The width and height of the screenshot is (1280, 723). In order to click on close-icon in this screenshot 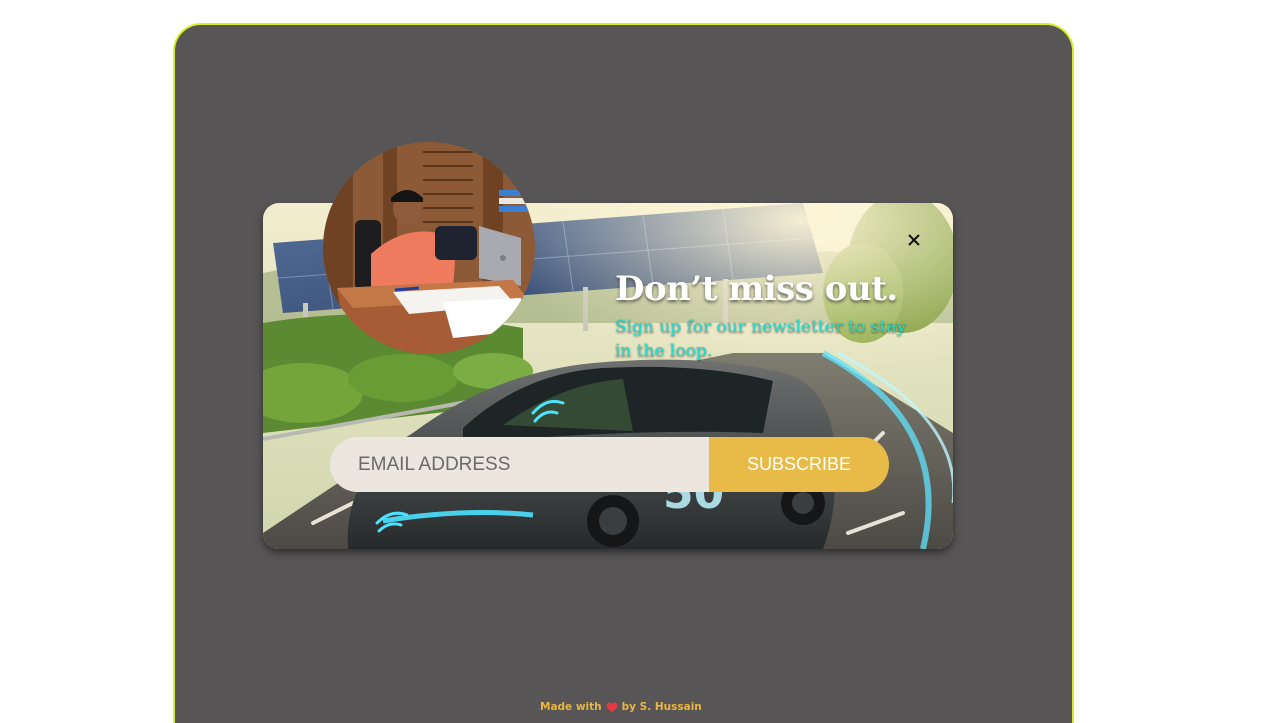, I will do `click(914, 240)`.